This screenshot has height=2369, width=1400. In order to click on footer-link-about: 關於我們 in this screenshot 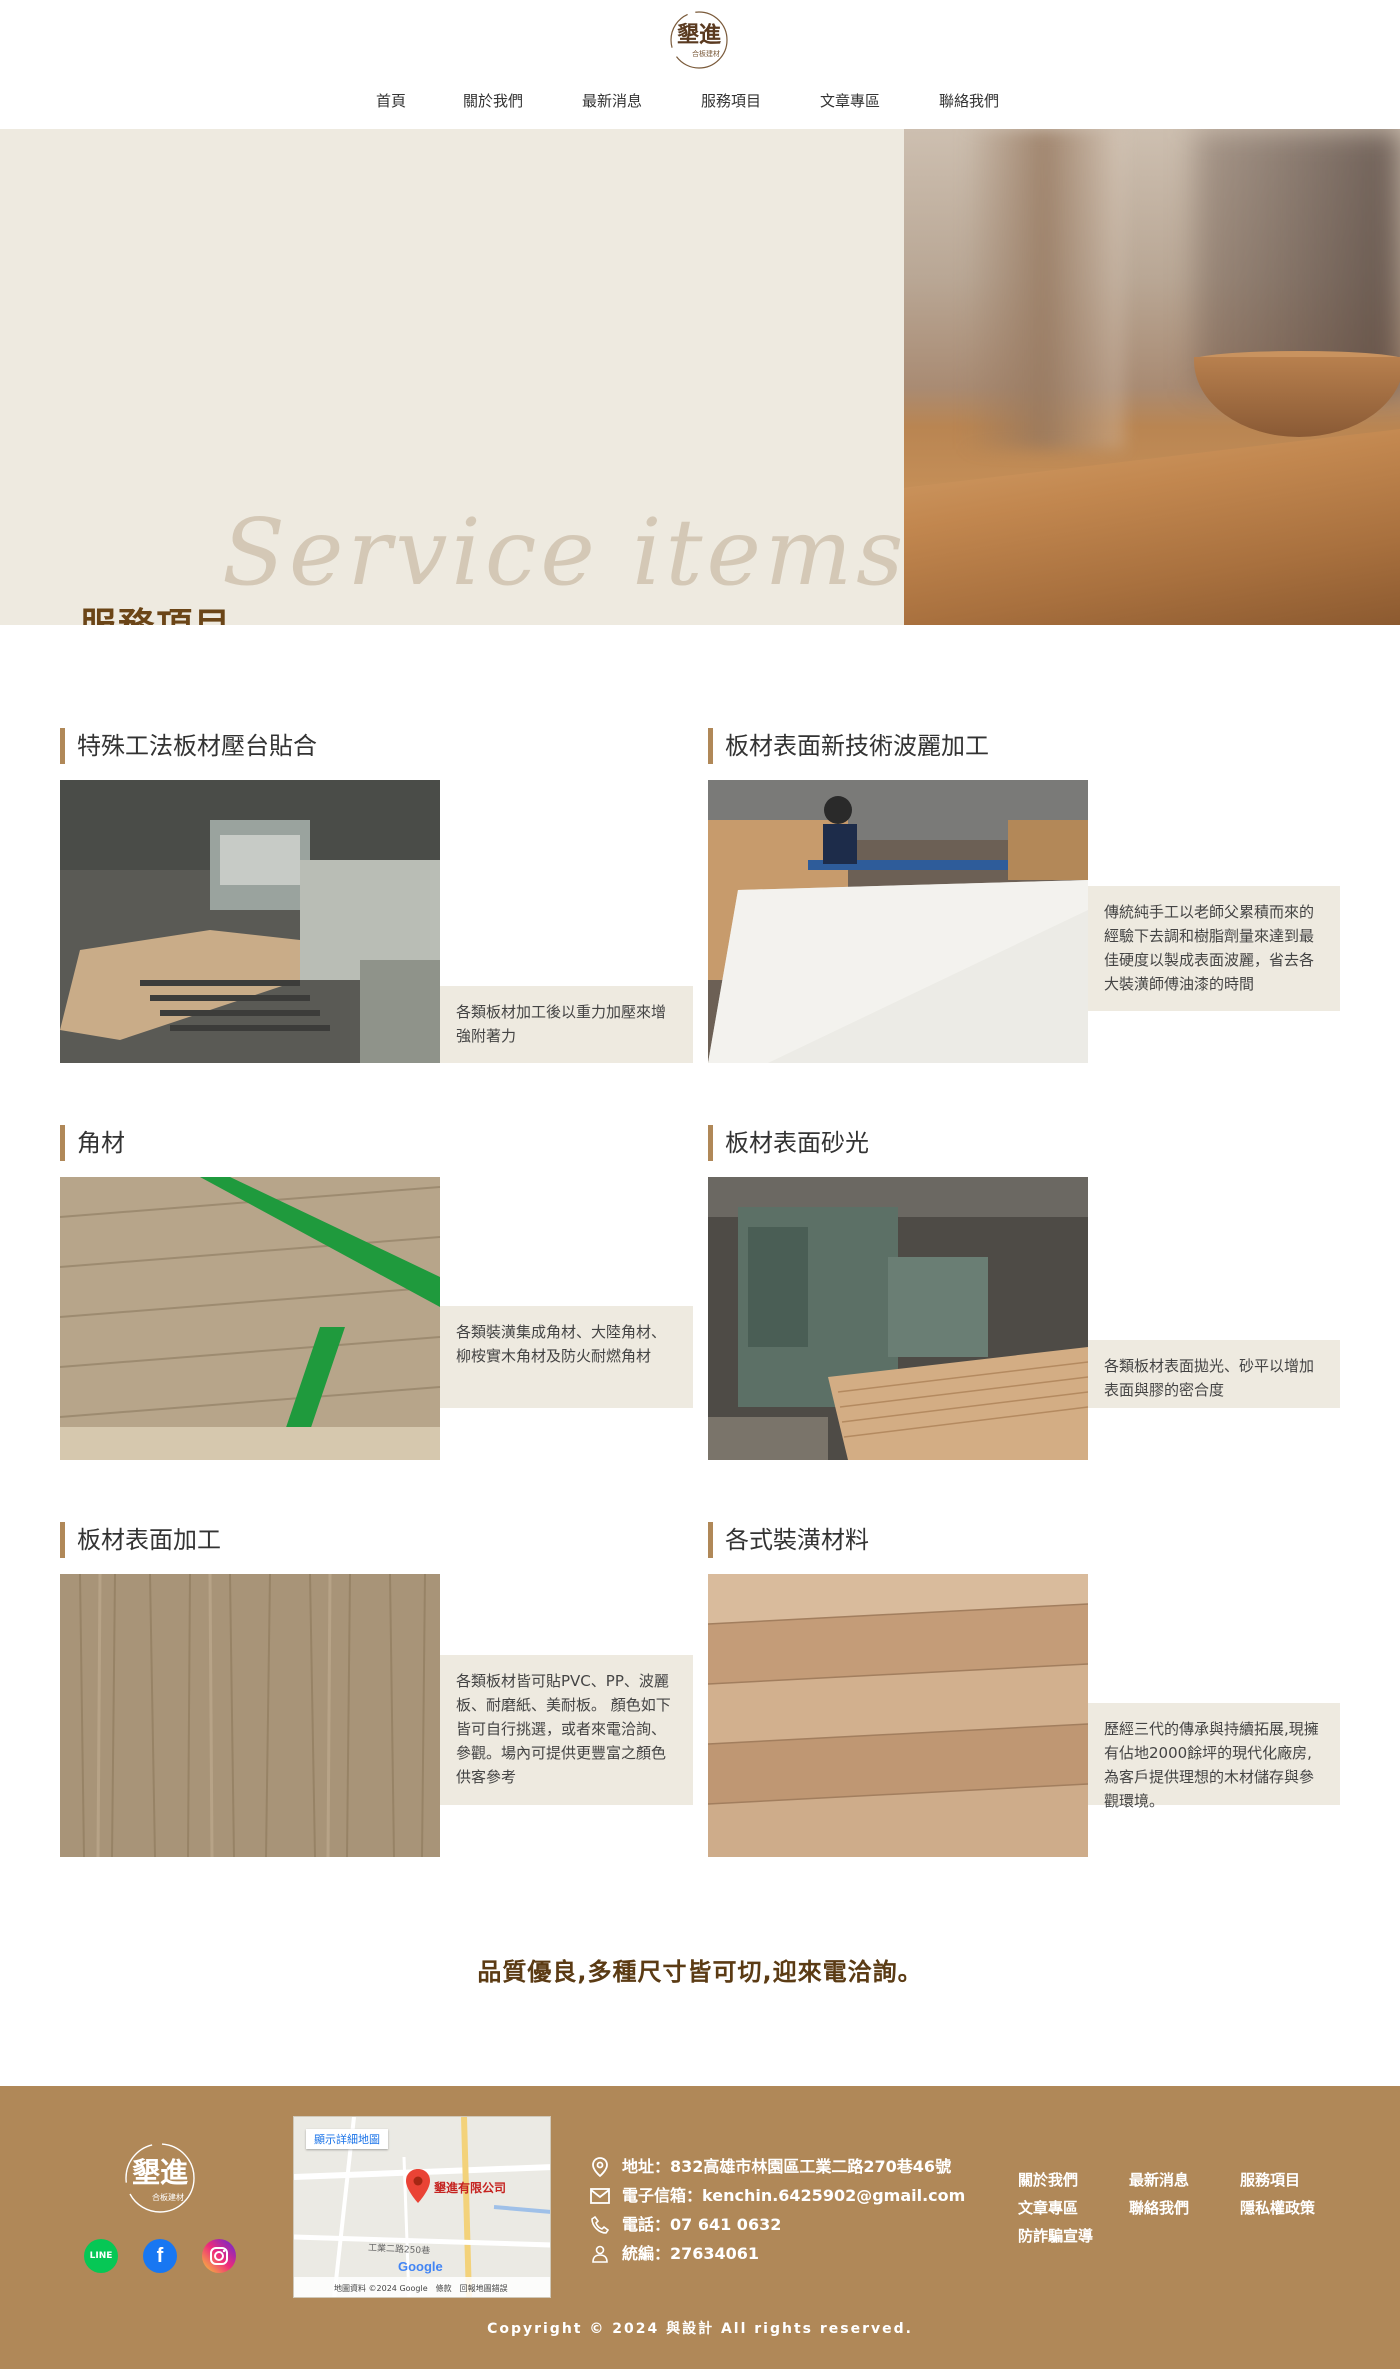, I will do `click(1055, 2180)`.